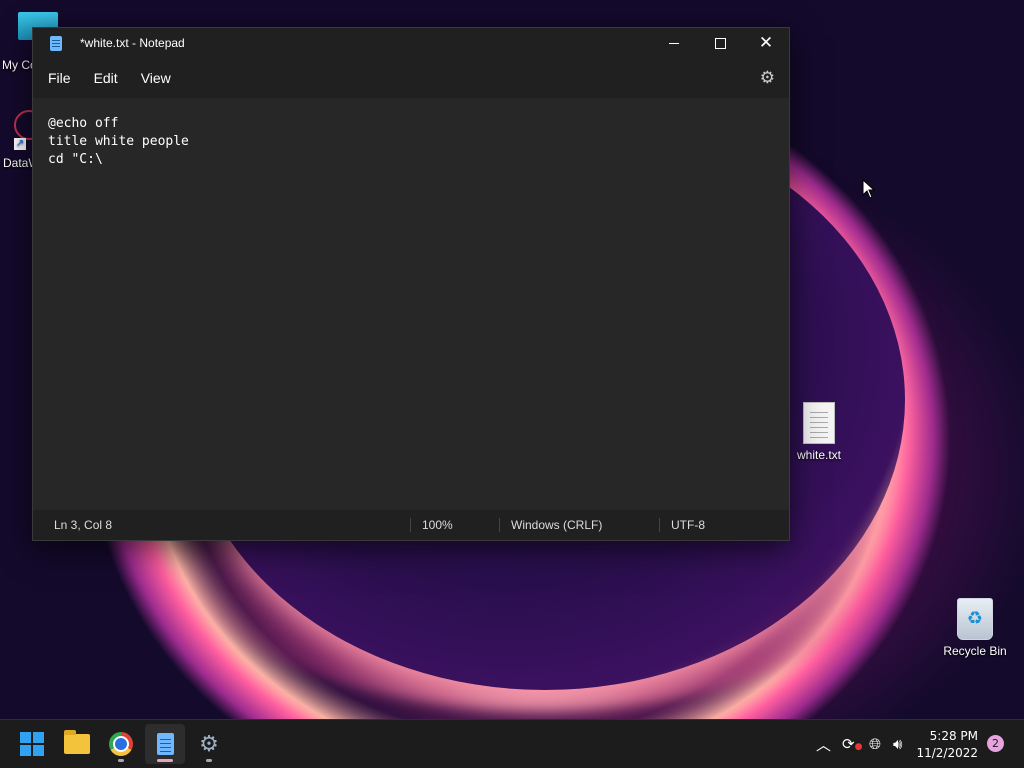 This screenshot has height=768, width=1024. What do you see at coordinates (411, 43) in the screenshot?
I see `title-bar: *white.txt - Notepad ✕` at bounding box center [411, 43].